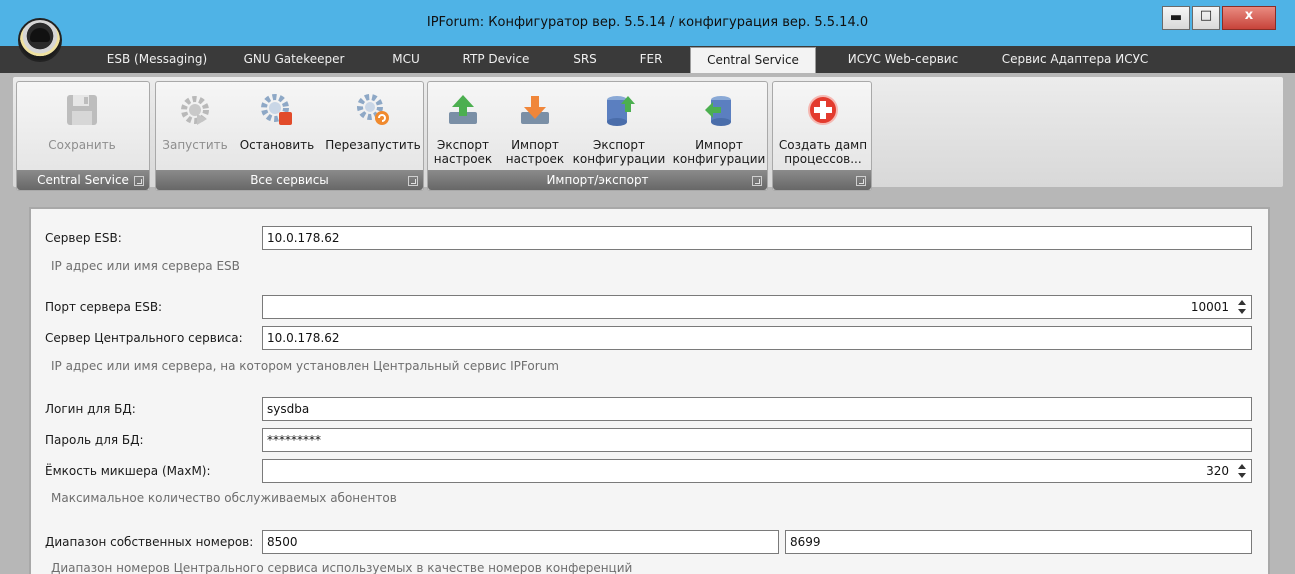 This screenshot has height=574, width=1295. What do you see at coordinates (535, 110) in the screenshot?
I see `import-settings-icon` at bounding box center [535, 110].